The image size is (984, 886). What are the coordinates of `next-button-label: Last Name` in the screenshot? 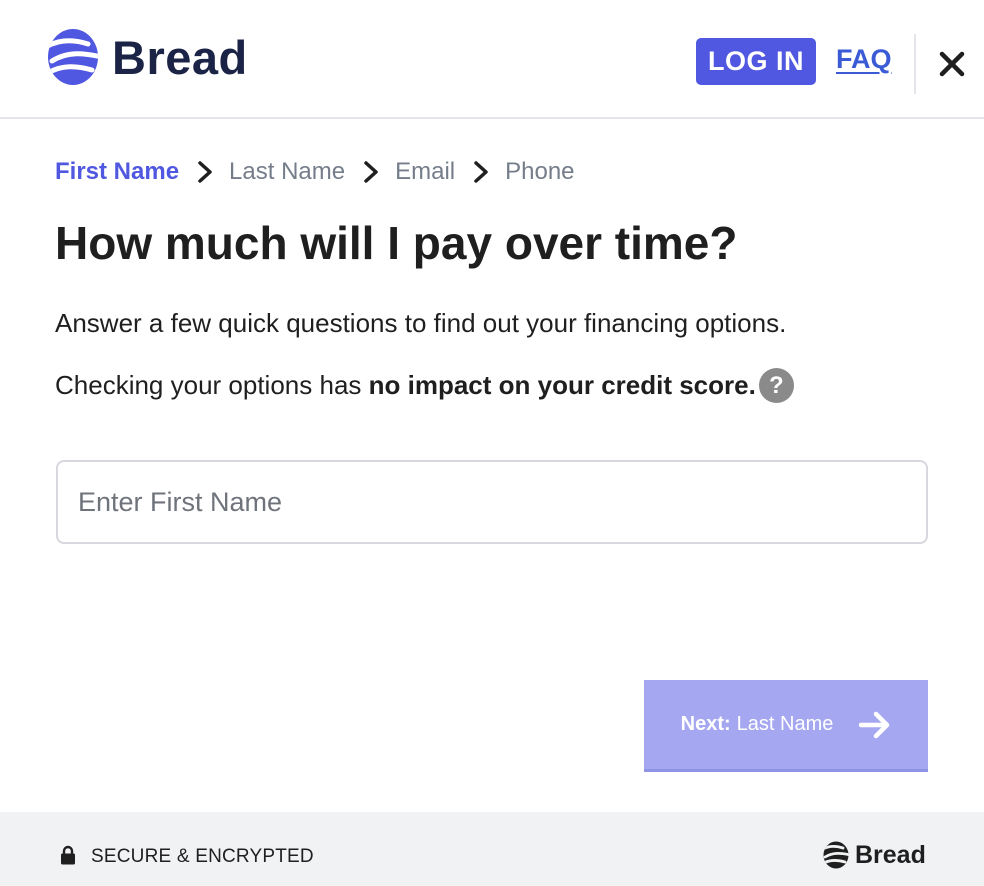 It's located at (785, 724).